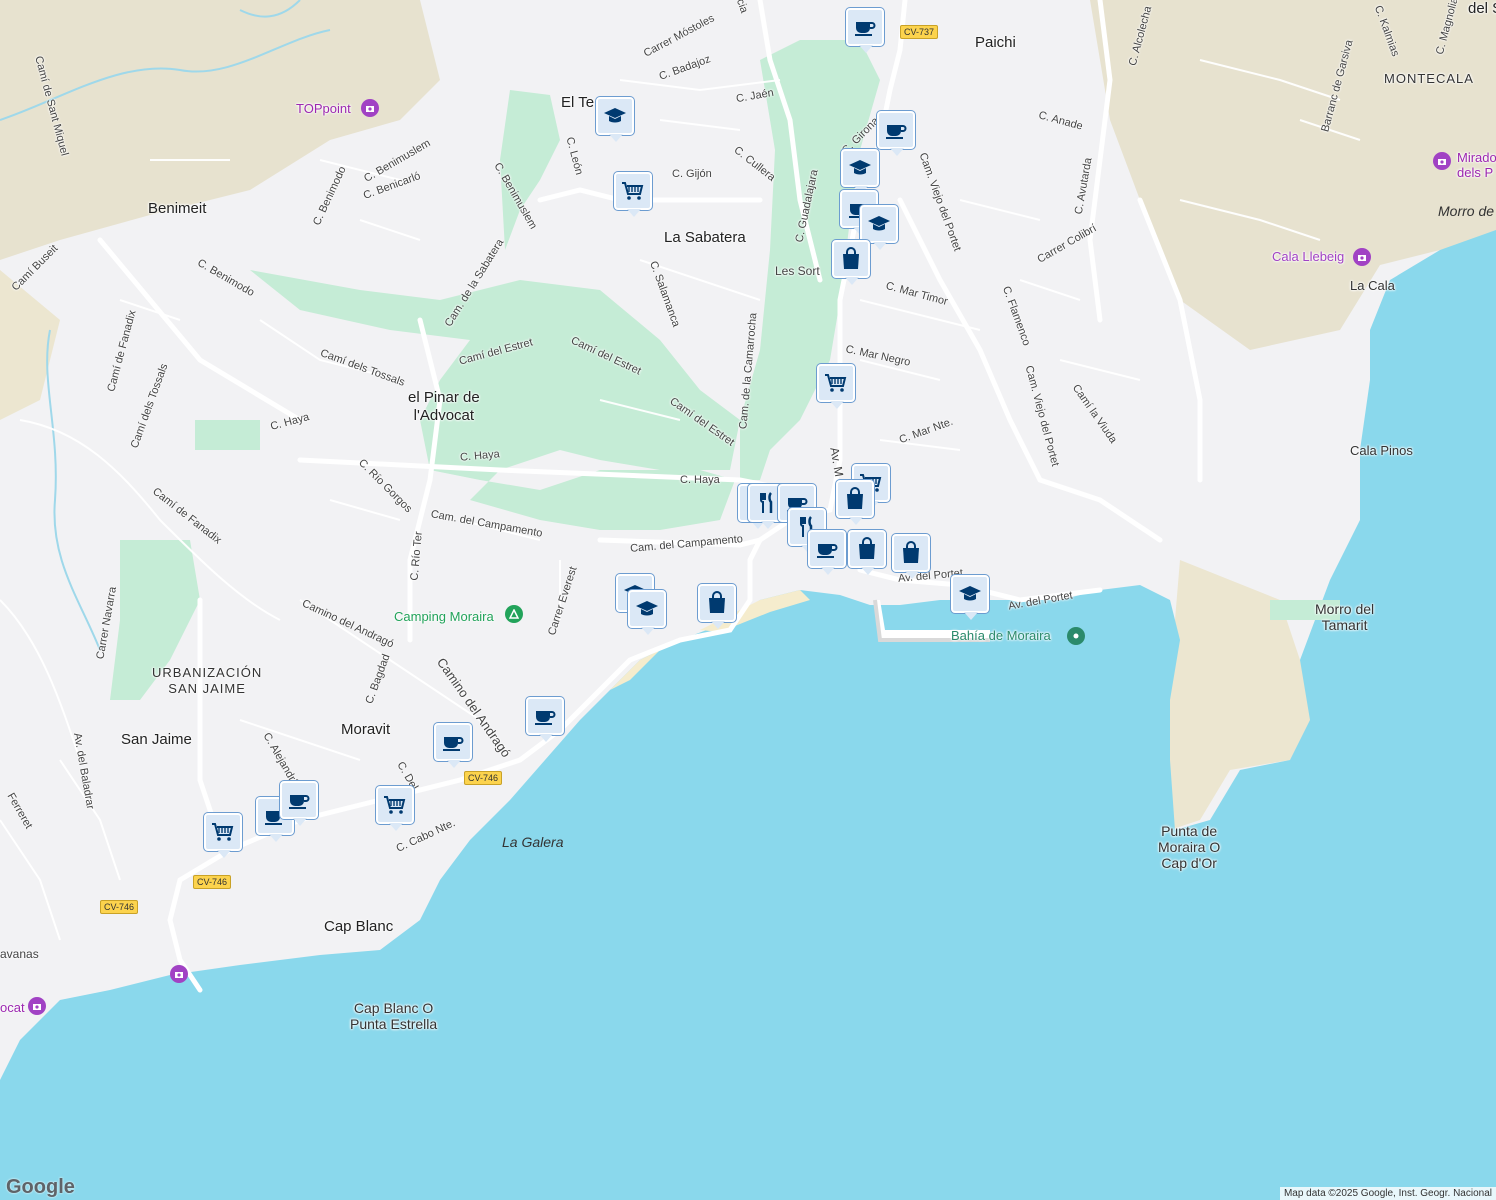 The width and height of the screenshot is (1496, 1200). What do you see at coordinates (919, 32) in the screenshot?
I see `road-shield-cv737: CV-737` at bounding box center [919, 32].